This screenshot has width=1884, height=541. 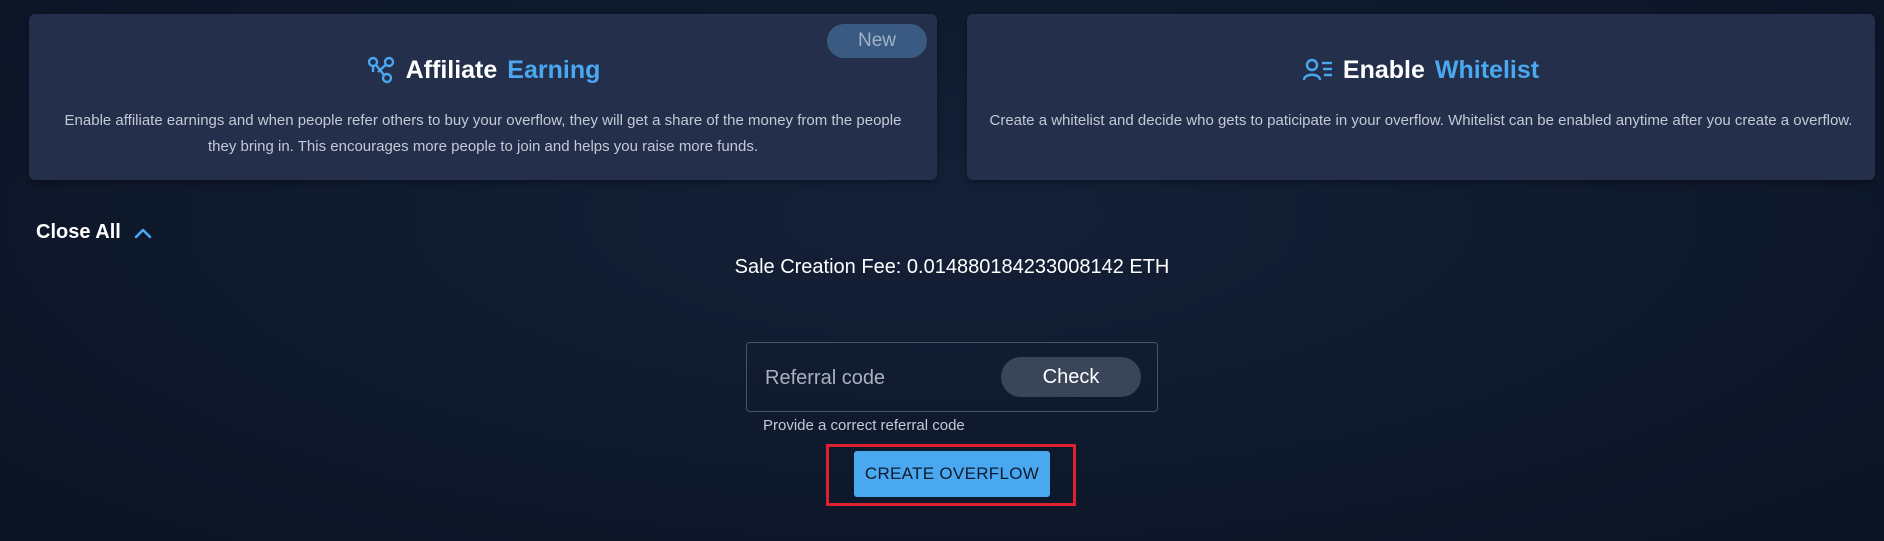 I want to click on referral-code-group: Check, so click(x=952, y=377).